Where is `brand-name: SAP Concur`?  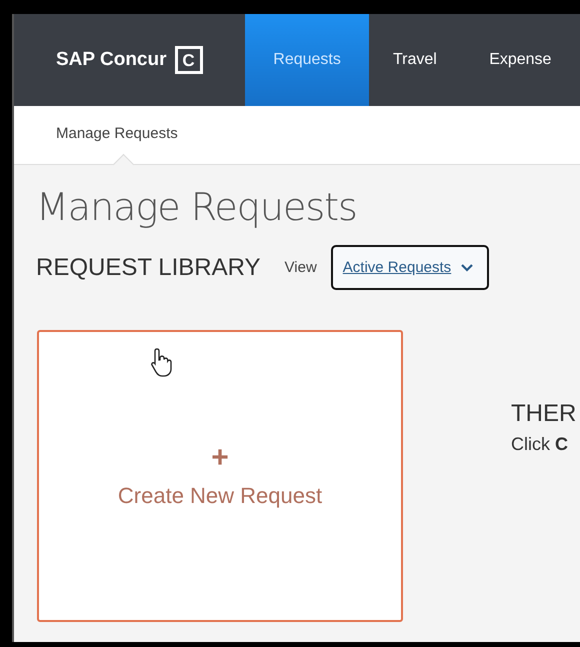 brand-name: SAP Concur is located at coordinates (111, 60).